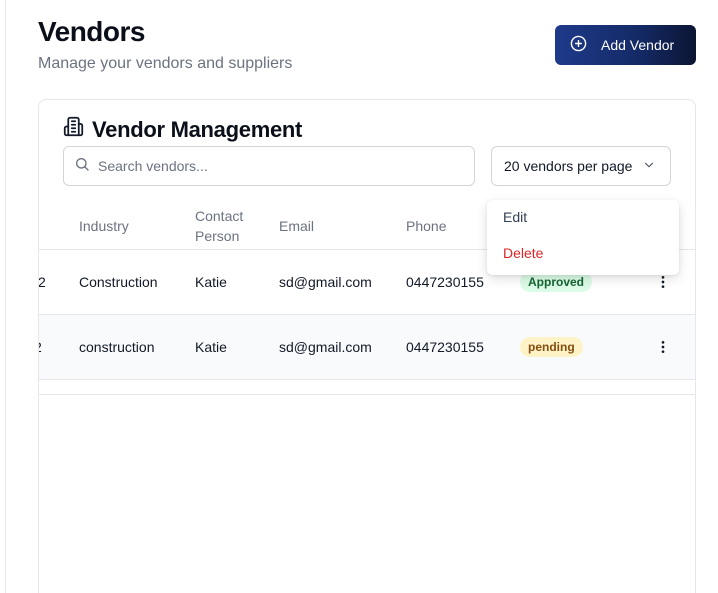  I want to click on row-actions, so click(663, 347).